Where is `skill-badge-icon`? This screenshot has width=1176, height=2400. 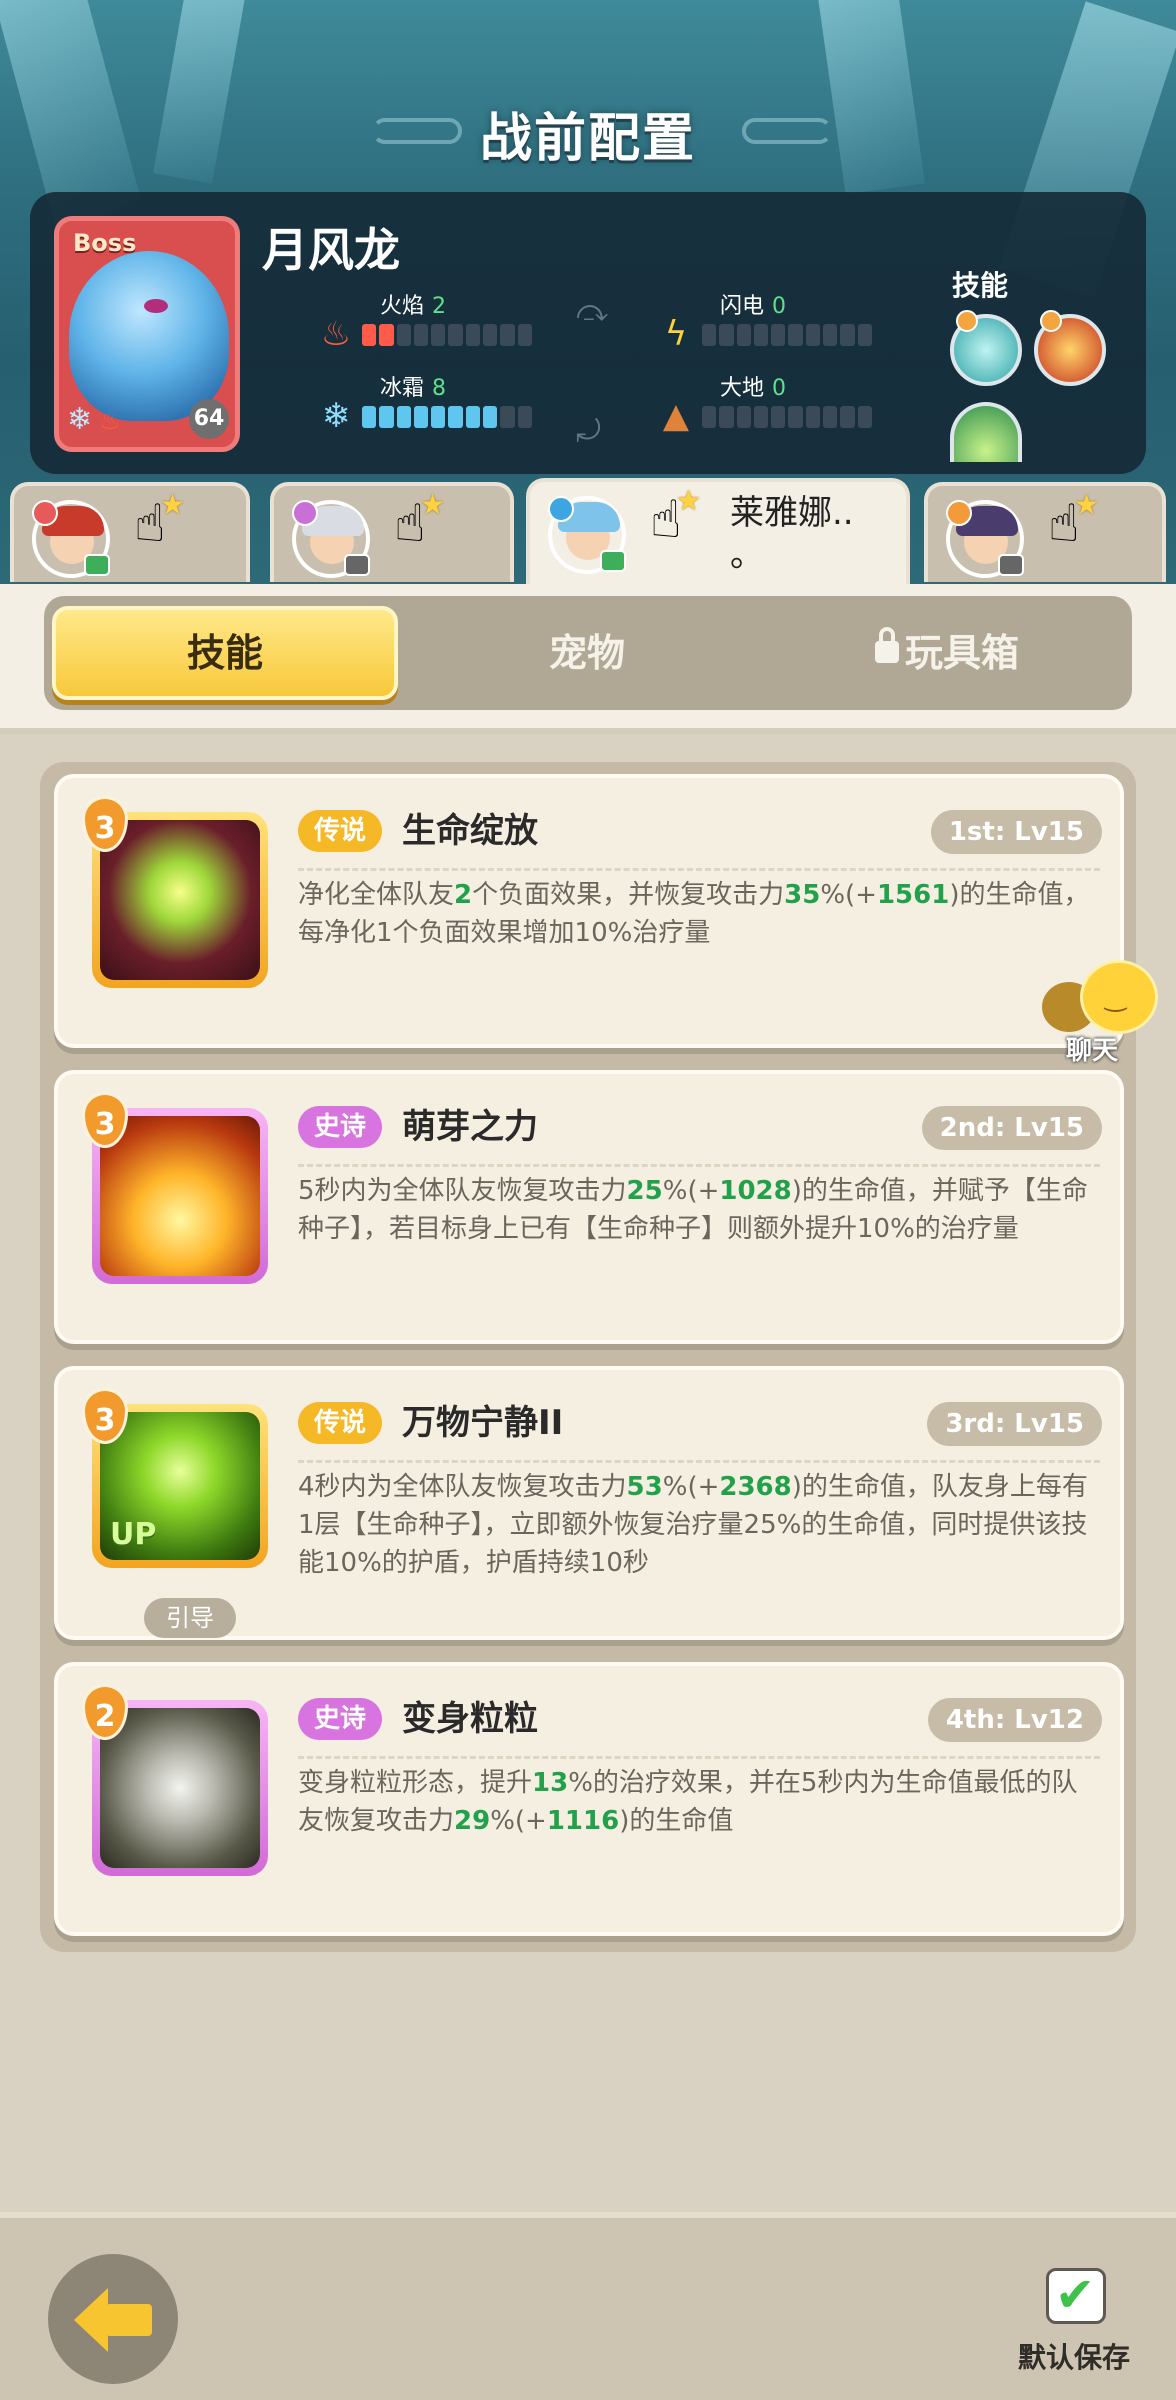
skill-badge-icon is located at coordinates (967, 321).